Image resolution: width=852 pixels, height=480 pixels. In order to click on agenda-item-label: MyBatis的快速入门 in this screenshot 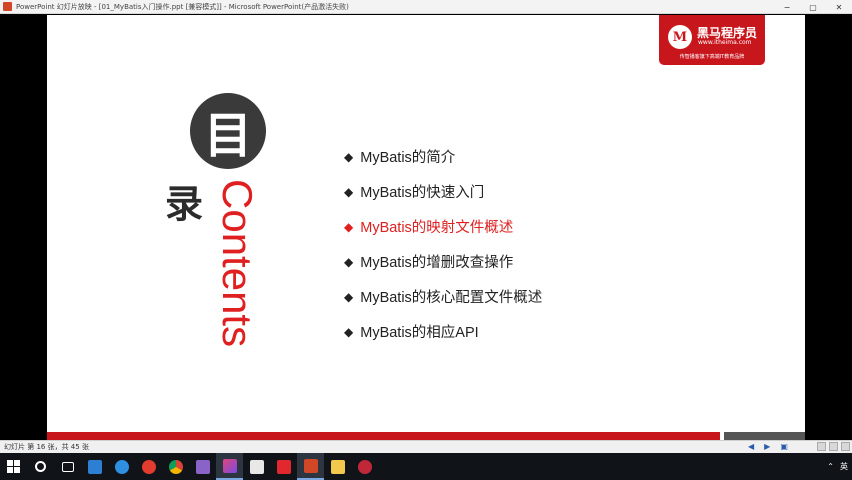, I will do `click(422, 193)`.